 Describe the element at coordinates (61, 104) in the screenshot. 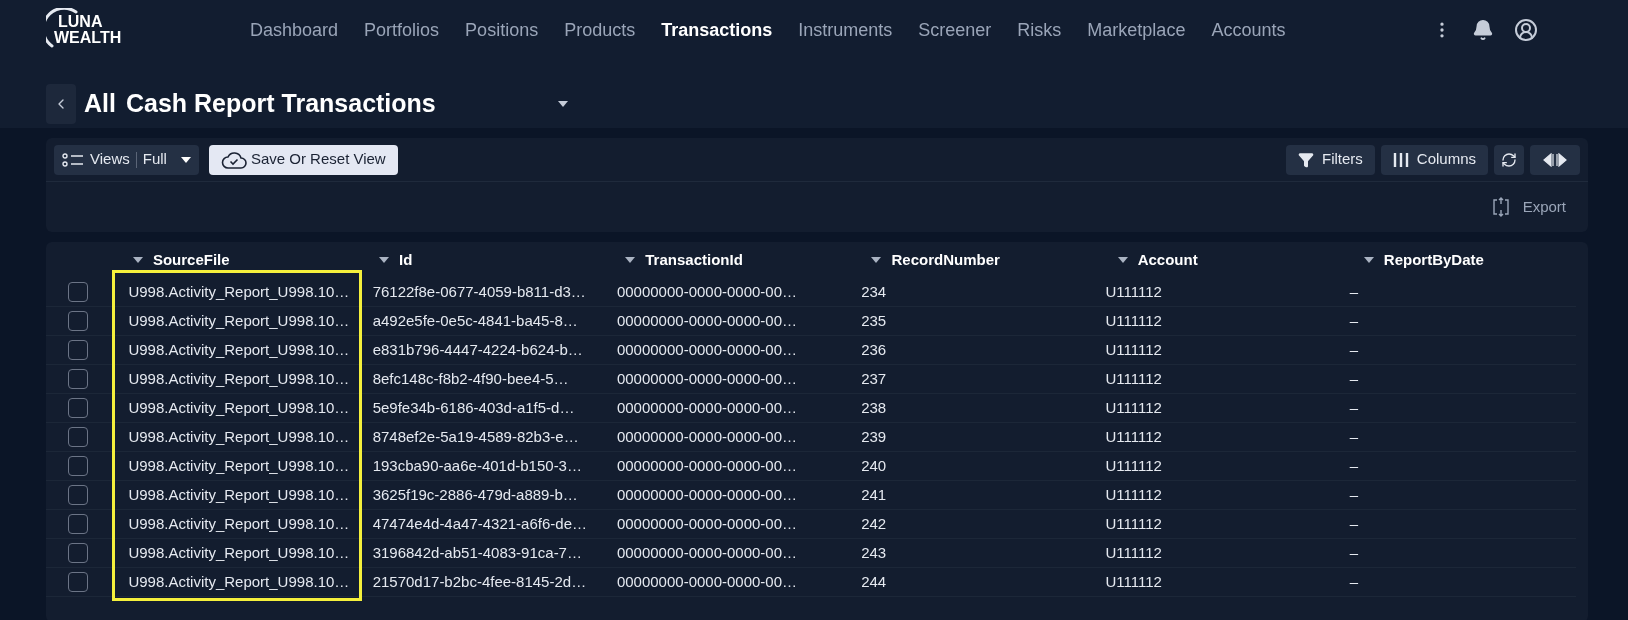

I see `back-button` at that location.